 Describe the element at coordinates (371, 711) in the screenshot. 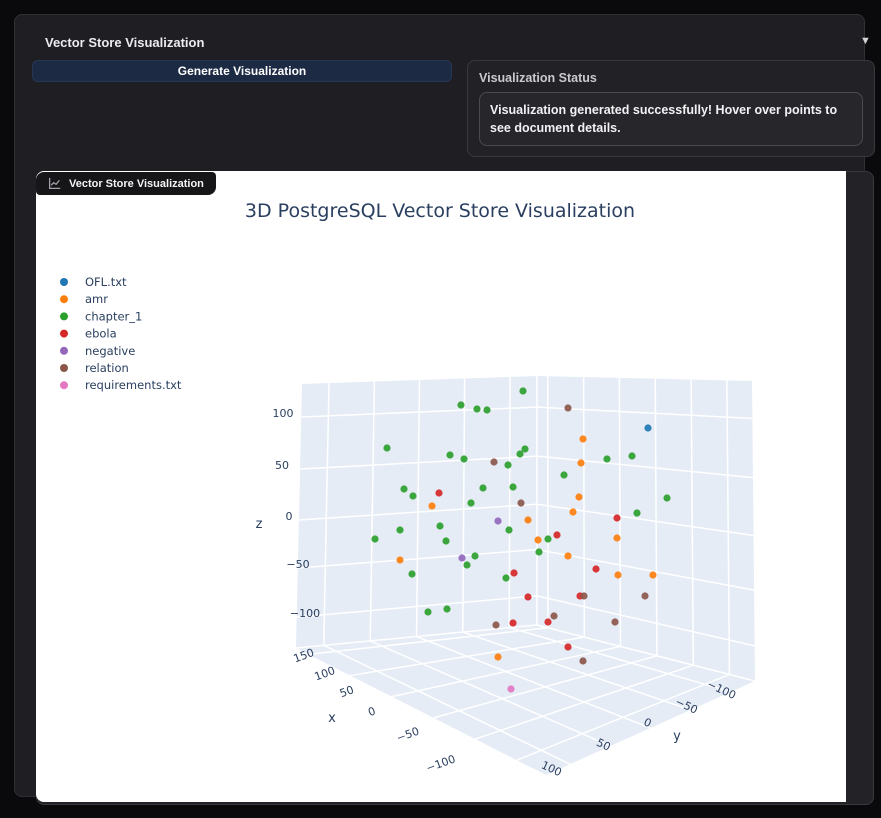

I see `x-tick-label: 0` at that location.